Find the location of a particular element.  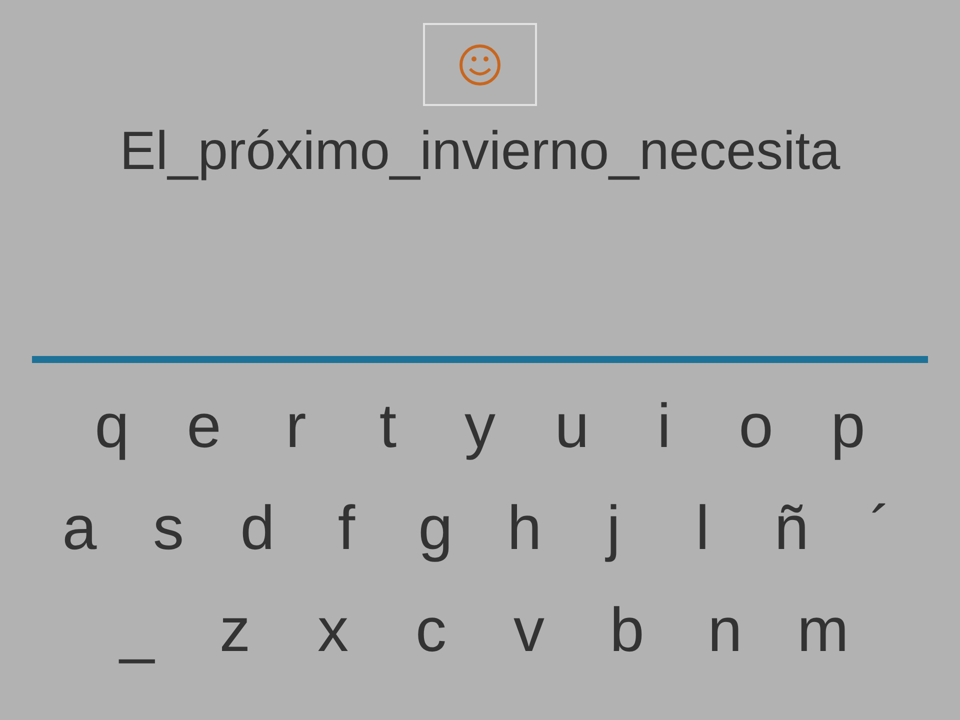

letter-key: i is located at coordinates (664, 427).